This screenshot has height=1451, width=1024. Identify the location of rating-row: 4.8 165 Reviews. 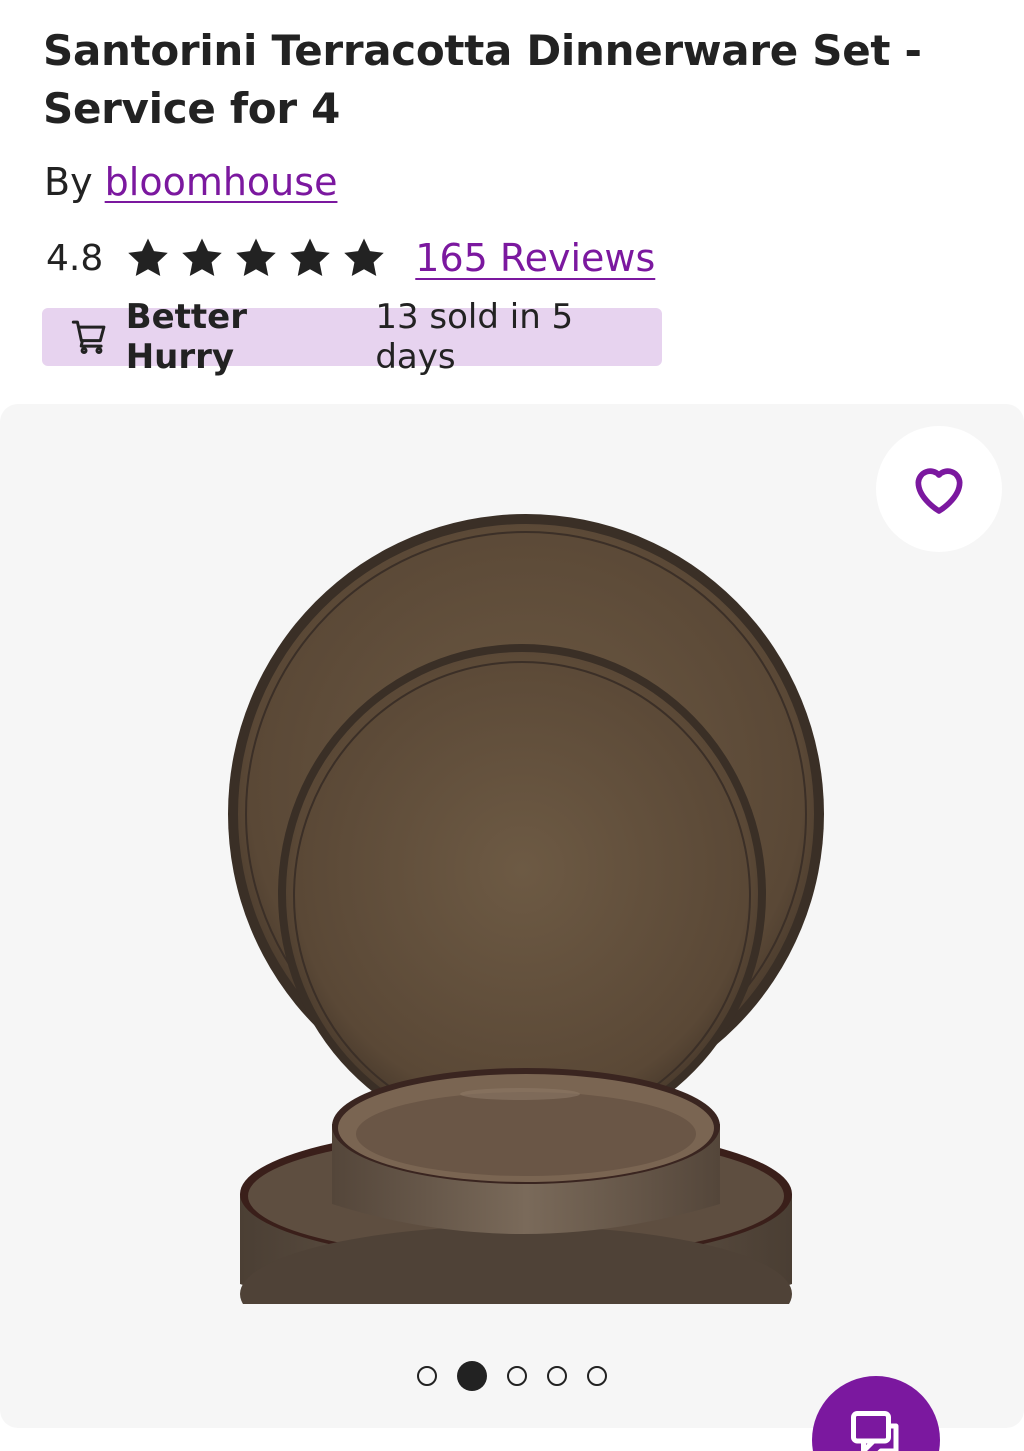
(350, 258).